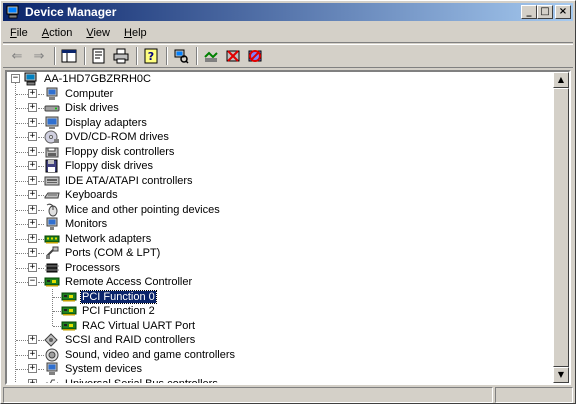 The height and width of the screenshot is (404, 576). What do you see at coordinates (52, 268) in the screenshot?
I see `processor-icon` at bounding box center [52, 268].